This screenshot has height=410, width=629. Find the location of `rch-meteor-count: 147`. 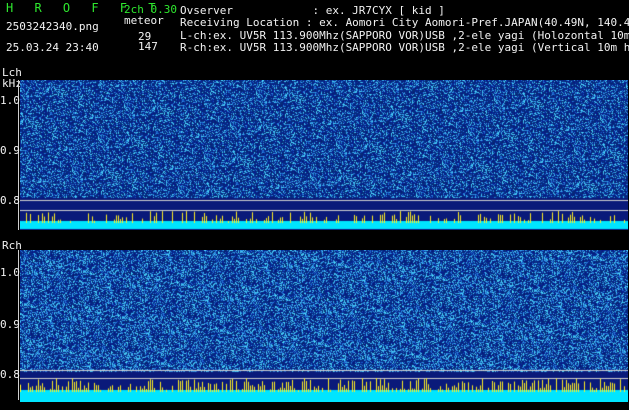

rch-meteor-count: 147 is located at coordinates (148, 46).